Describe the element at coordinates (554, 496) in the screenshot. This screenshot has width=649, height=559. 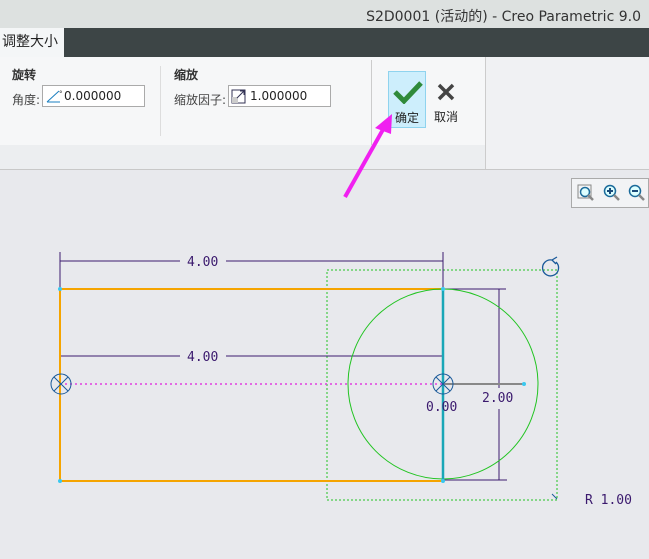
I see `scale-handle-icon` at that location.